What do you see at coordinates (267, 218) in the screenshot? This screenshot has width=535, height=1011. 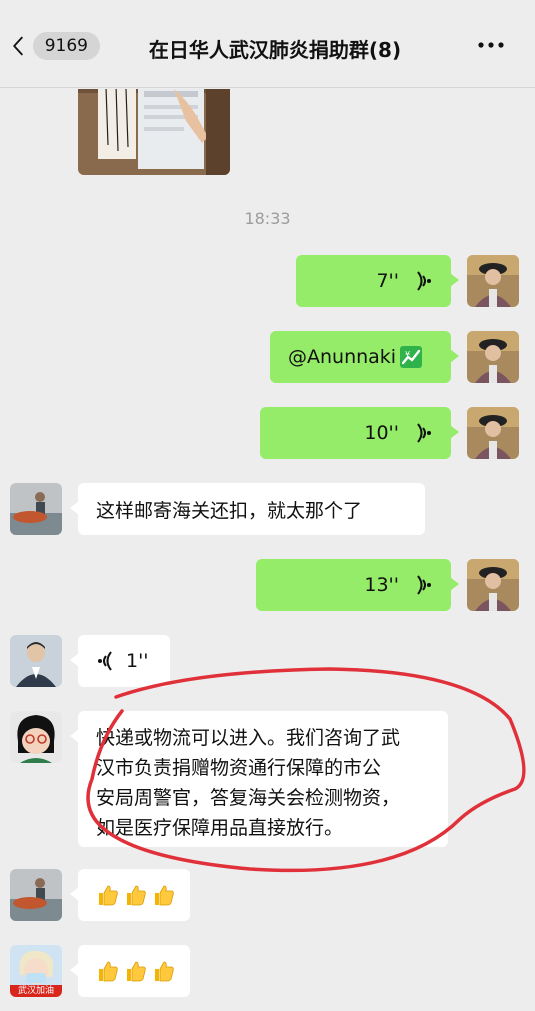 I see `timestamp: 18:33` at bounding box center [267, 218].